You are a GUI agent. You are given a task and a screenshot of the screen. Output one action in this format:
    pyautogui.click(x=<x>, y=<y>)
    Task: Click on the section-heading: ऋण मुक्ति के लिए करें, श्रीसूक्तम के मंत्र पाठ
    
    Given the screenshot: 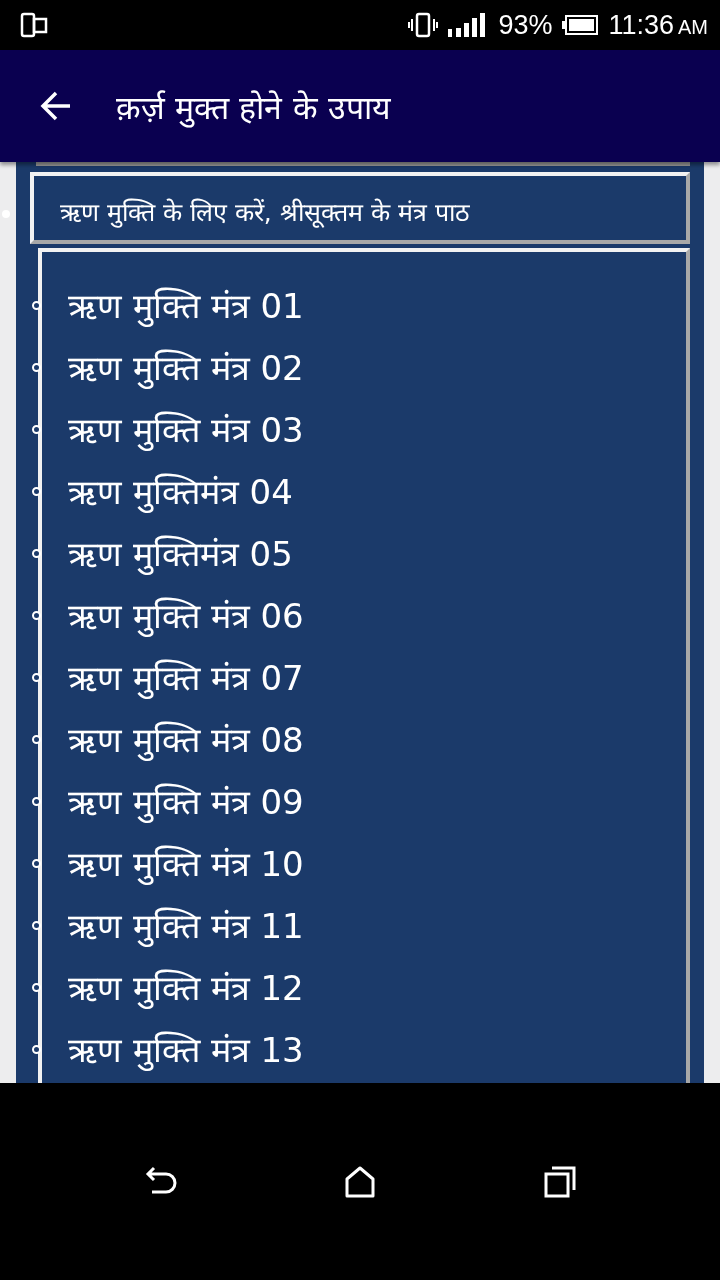 What is the action you would take?
    pyautogui.click(x=360, y=208)
    